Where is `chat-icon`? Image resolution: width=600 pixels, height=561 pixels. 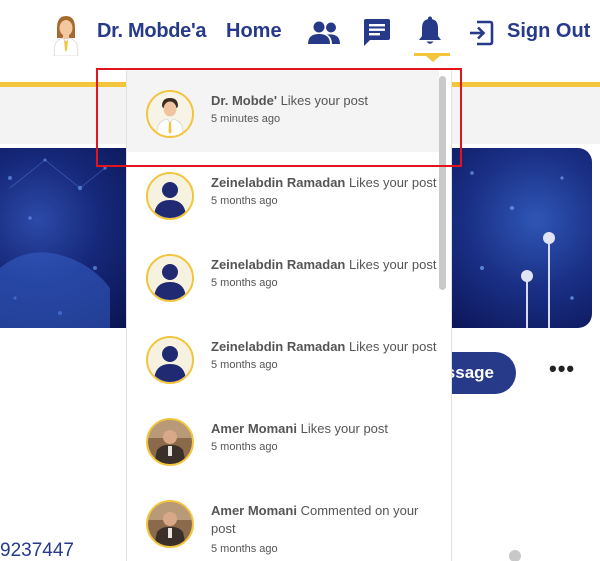
chat-icon is located at coordinates (377, 33).